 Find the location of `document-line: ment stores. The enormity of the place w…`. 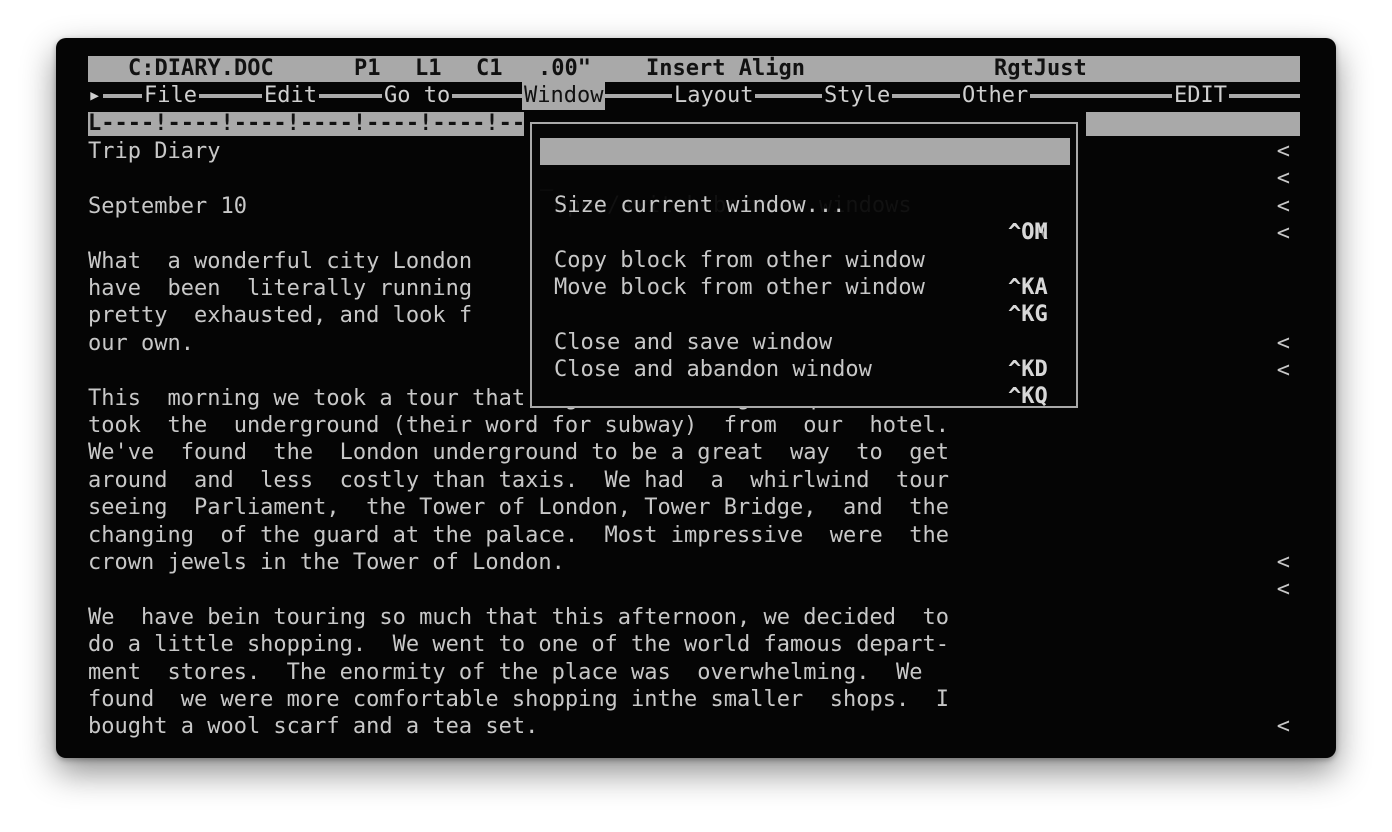

document-line: ment stores. The enormity of the place w… is located at coordinates (694, 672).